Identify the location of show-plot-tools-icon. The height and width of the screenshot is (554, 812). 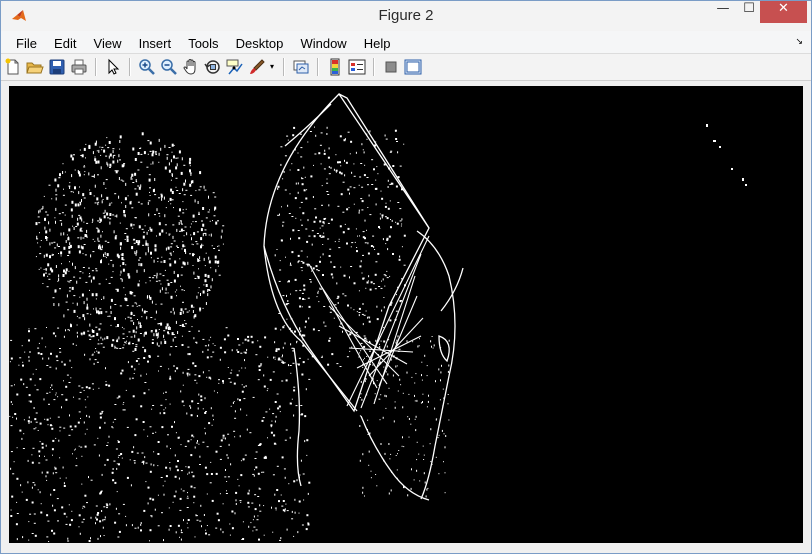
(413, 67).